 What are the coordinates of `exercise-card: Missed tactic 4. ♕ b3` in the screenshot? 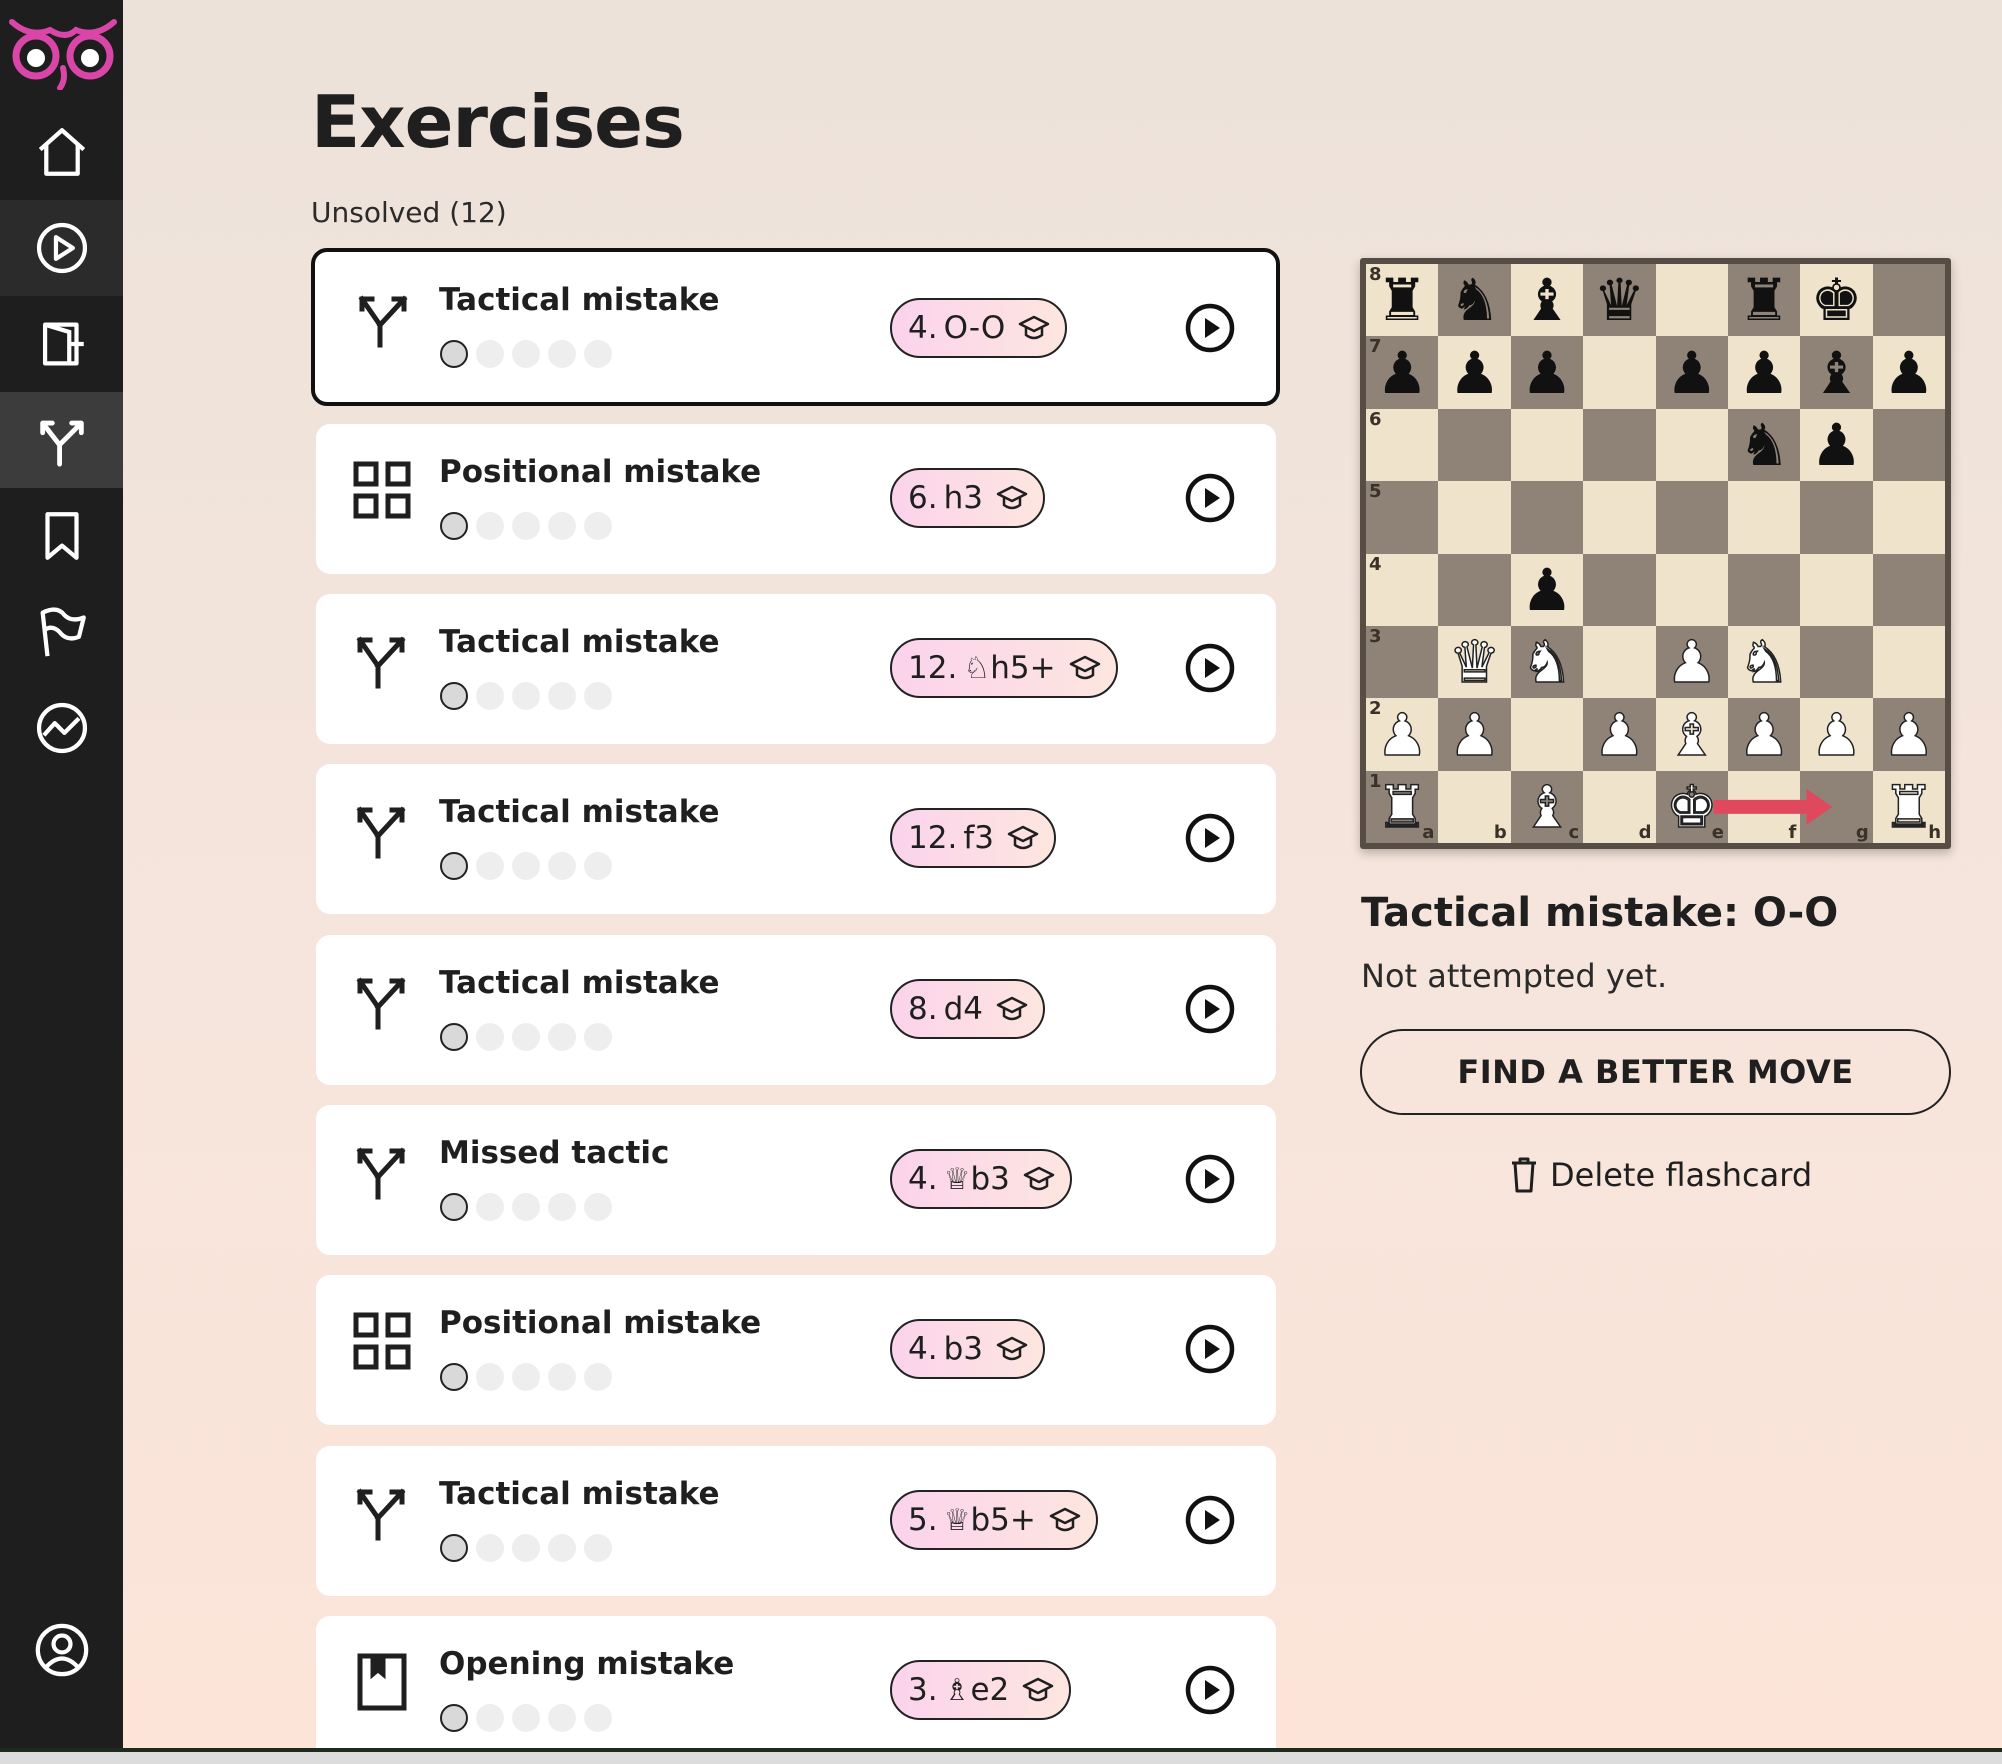 It's located at (796, 1180).